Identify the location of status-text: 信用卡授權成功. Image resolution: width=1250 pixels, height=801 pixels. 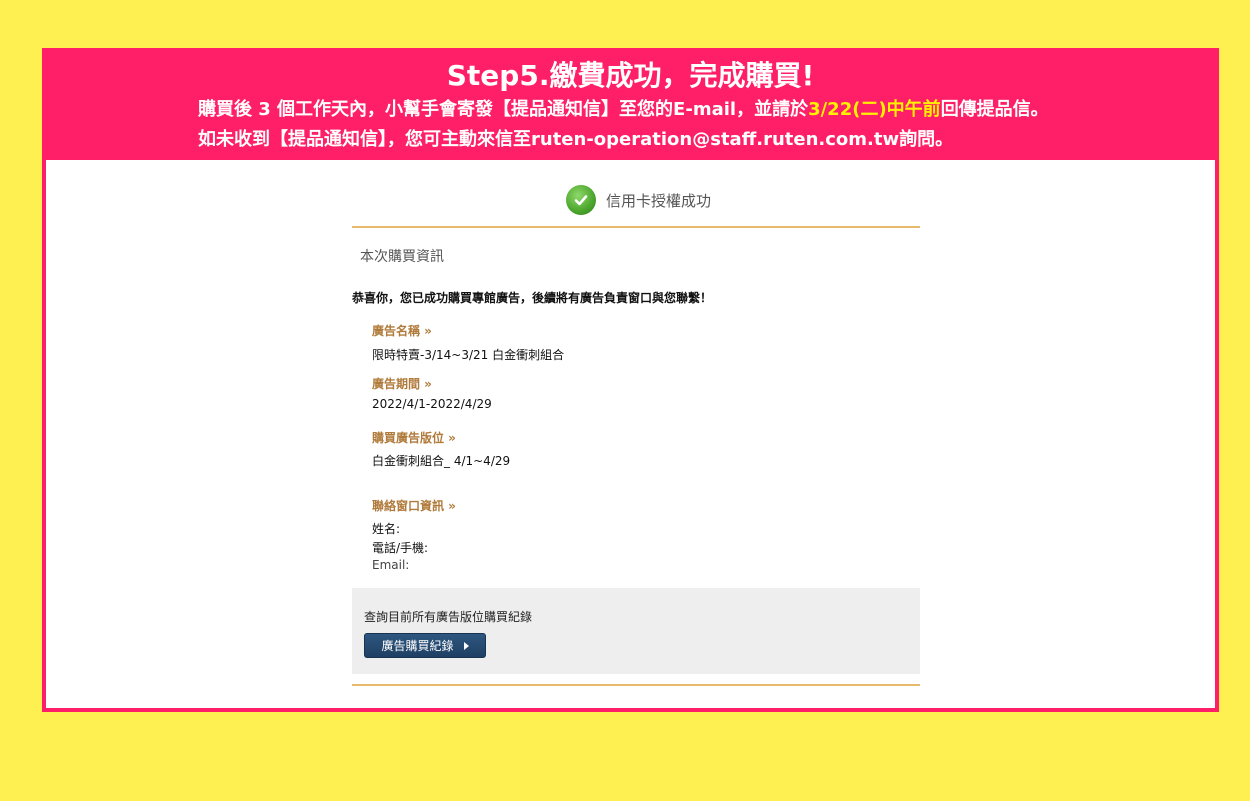
(659, 200).